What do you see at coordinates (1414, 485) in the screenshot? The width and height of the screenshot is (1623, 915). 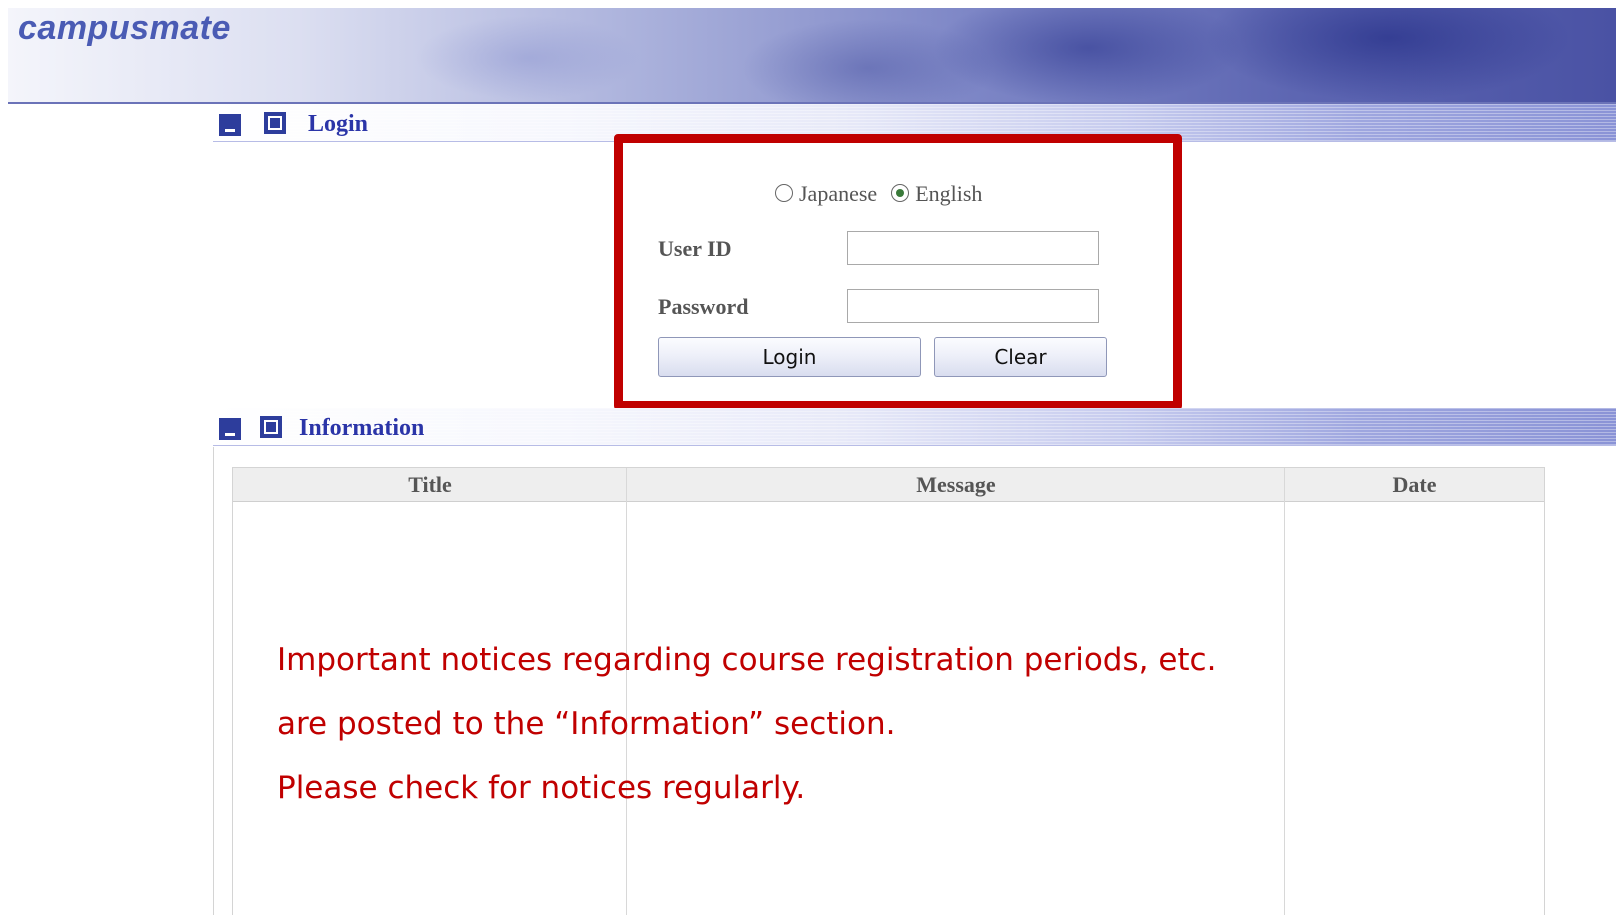 I see `column-header-date: Date` at bounding box center [1414, 485].